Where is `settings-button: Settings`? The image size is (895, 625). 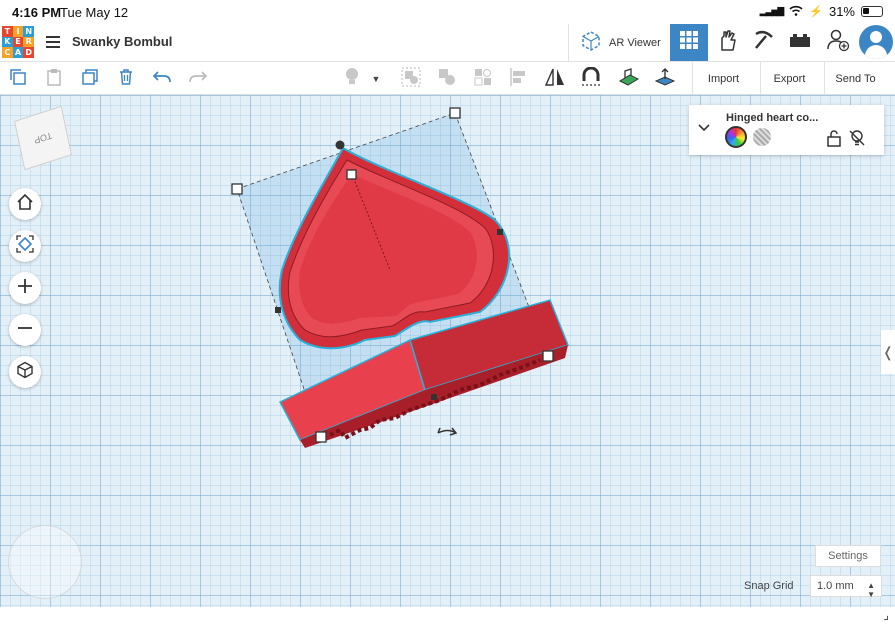
settings-button: Settings is located at coordinates (848, 556).